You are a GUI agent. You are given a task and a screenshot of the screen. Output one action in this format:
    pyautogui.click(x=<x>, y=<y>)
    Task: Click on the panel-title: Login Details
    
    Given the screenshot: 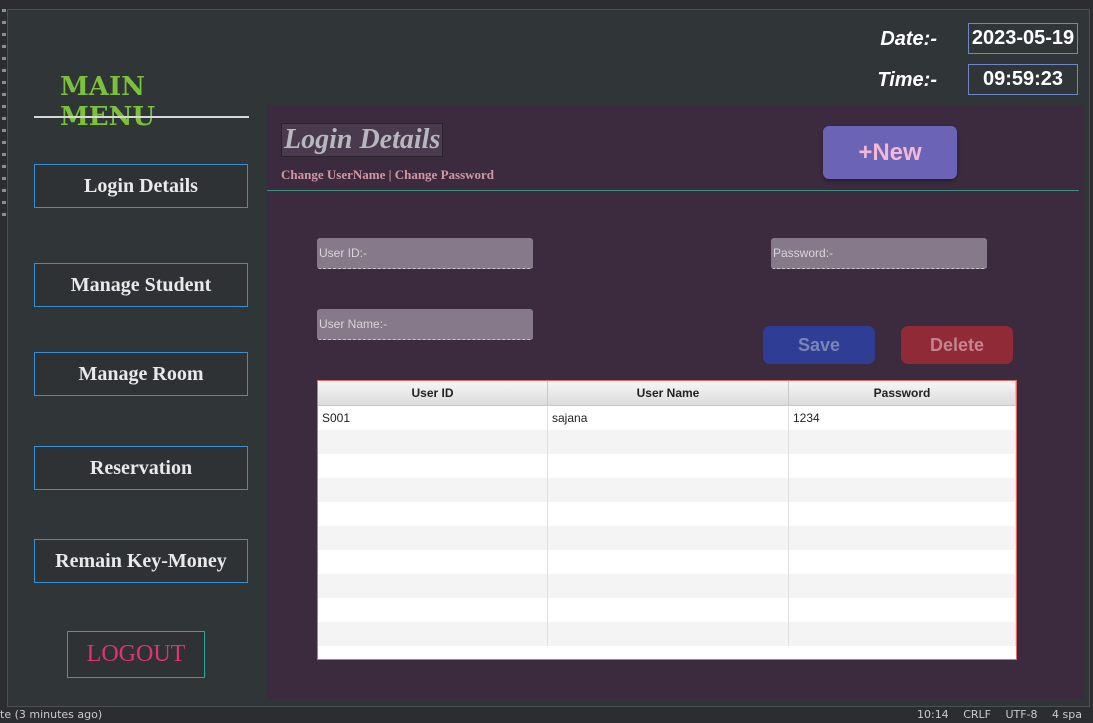 What is the action you would take?
    pyautogui.click(x=362, y=140)
    